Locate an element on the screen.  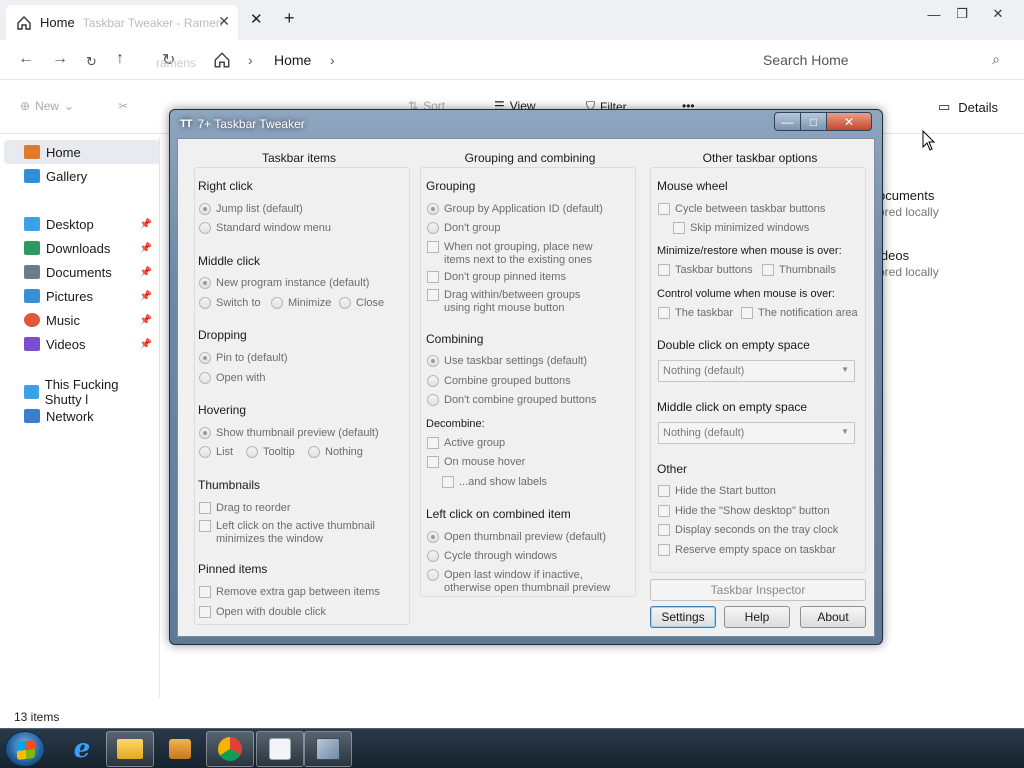
dialog-title-bar: TT 7+ Taskbar Tweaker is located at coordinates (242, 124).